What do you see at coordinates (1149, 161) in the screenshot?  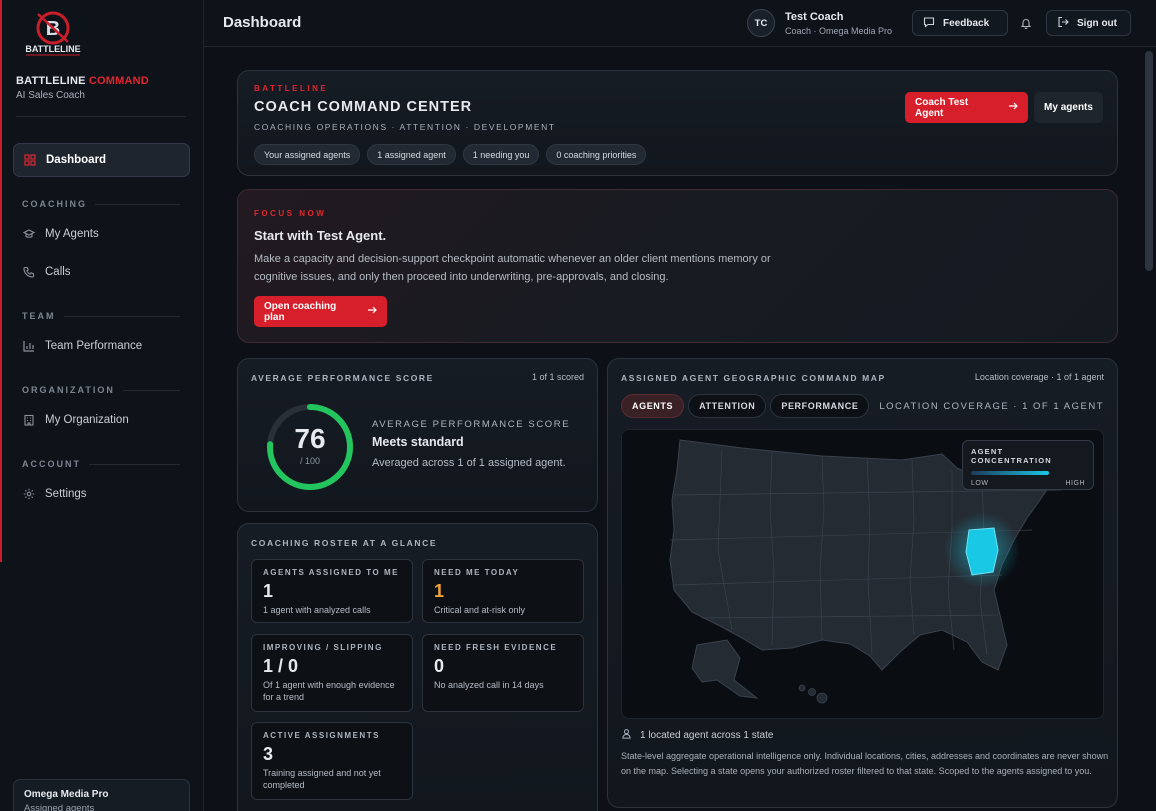 I see `scrollbar` at bounding box center [1149, 161].